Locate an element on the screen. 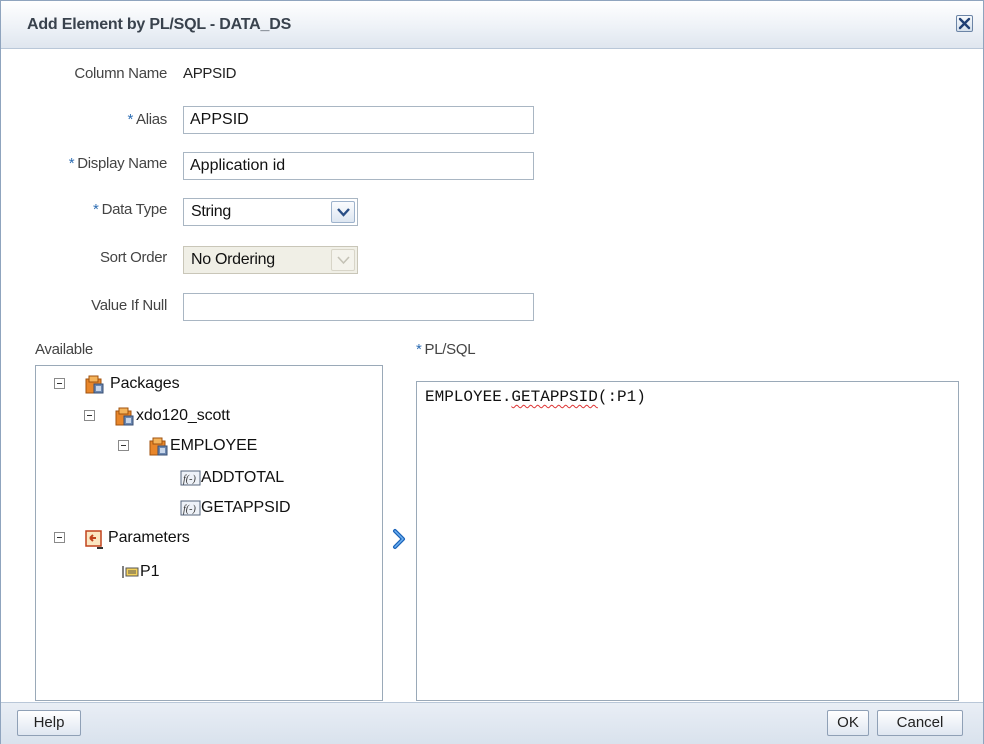  tree-node-label: Parameters is located at coordinates (149, 537).